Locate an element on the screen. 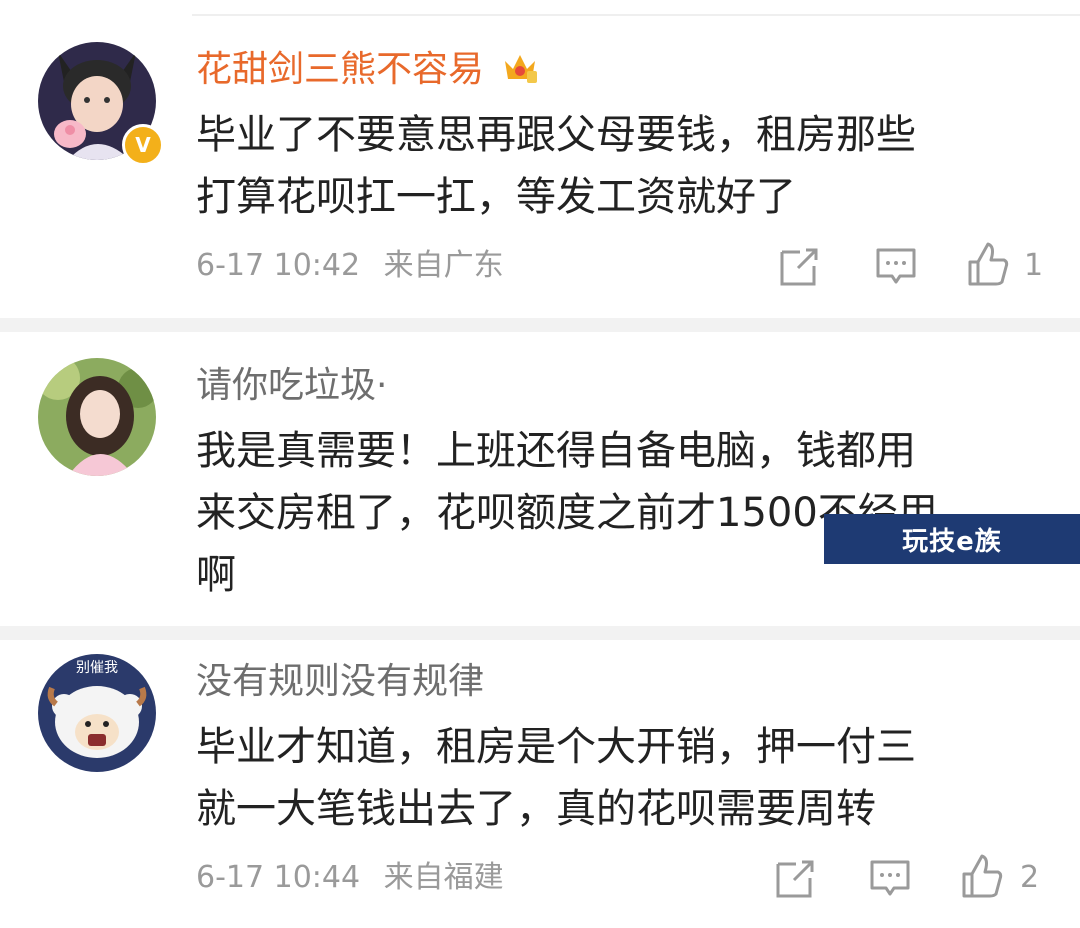  comment-meta: 6-17 10:42 来自广东 is located at coordinates (350, 266).